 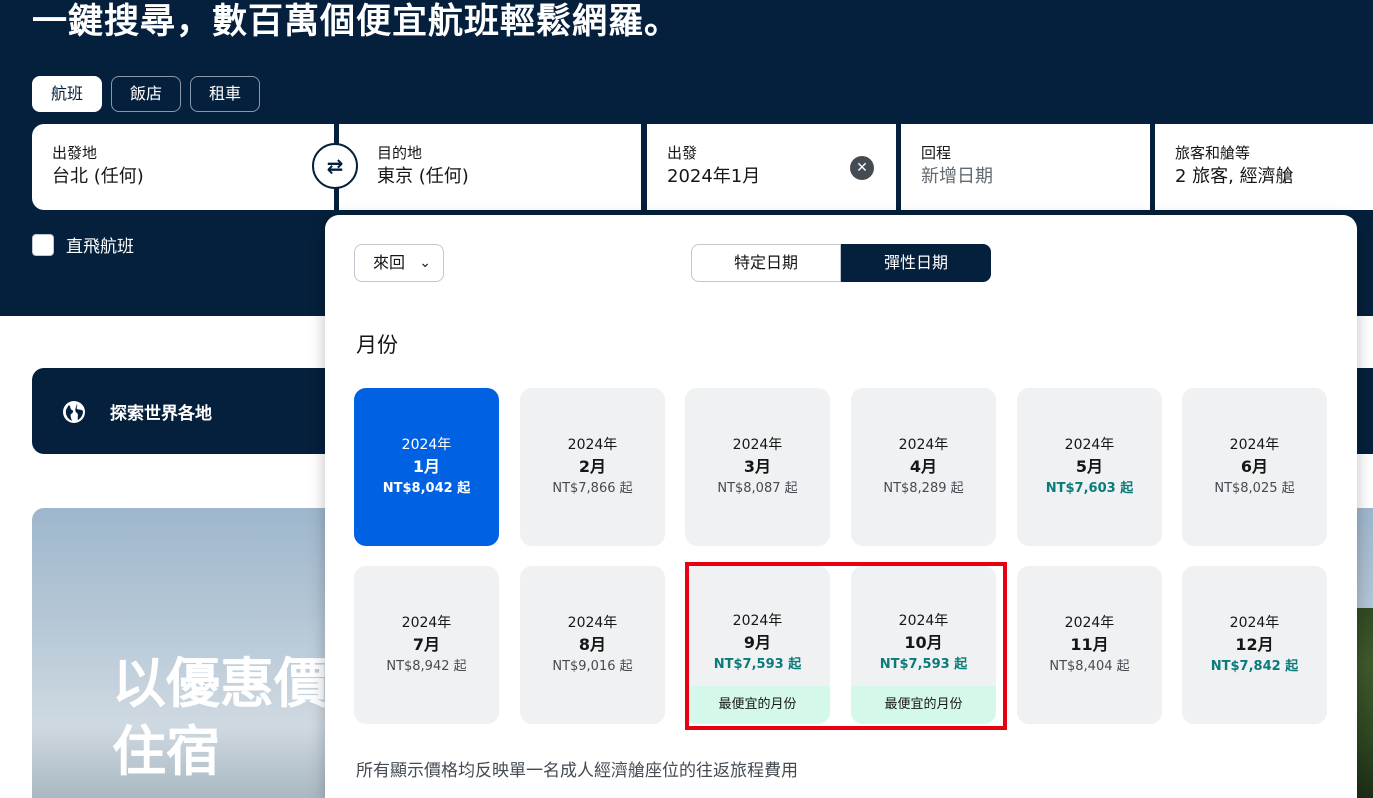 I want to click on trip-type-value: 來回, so click(x=389, y=262).